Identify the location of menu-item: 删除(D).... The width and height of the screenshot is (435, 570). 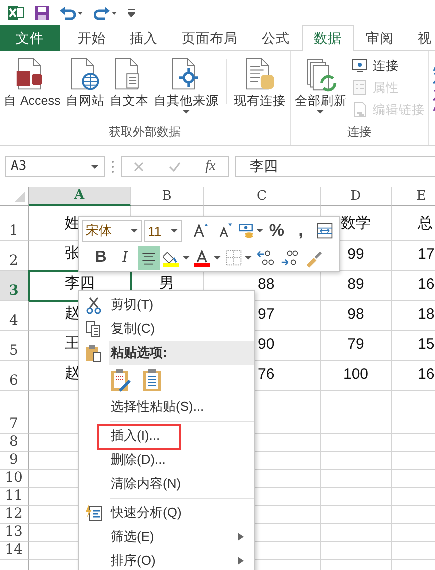
(181, 460).